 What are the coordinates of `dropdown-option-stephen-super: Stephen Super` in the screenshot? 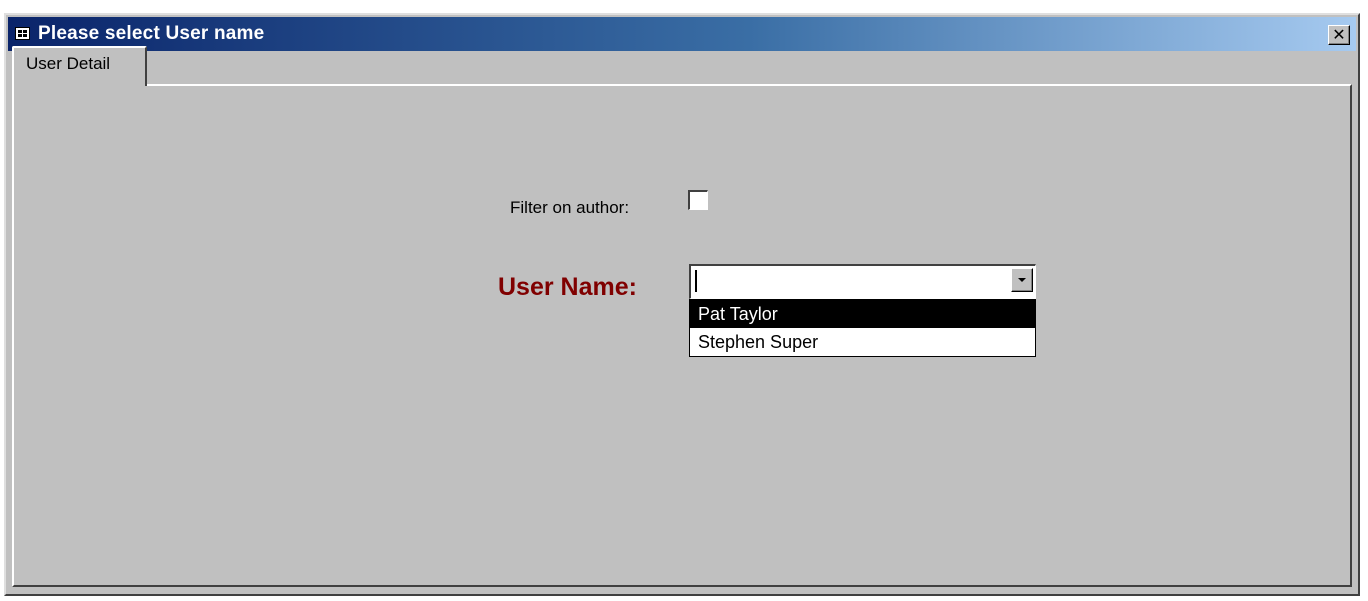 It's located at (862, 342).